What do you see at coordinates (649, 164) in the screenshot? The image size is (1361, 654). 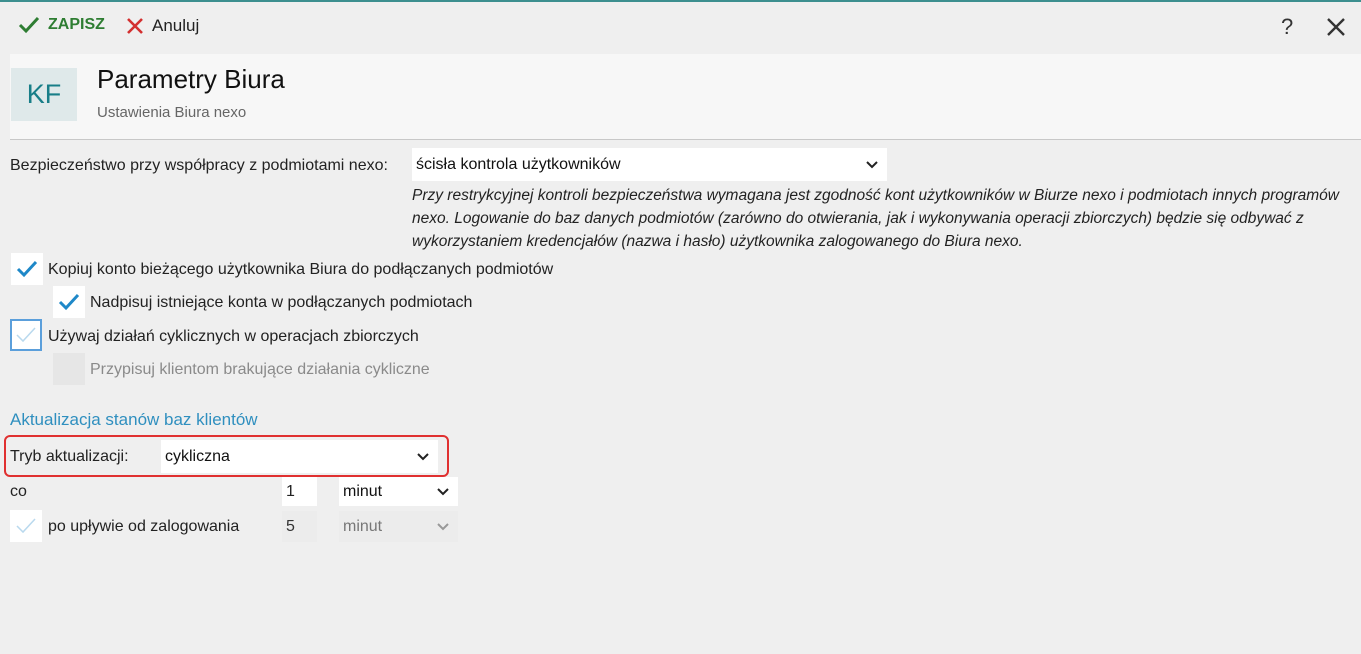 I see `security-select: ścisła kontrola użytkowników` at bounding box center [649, 164].